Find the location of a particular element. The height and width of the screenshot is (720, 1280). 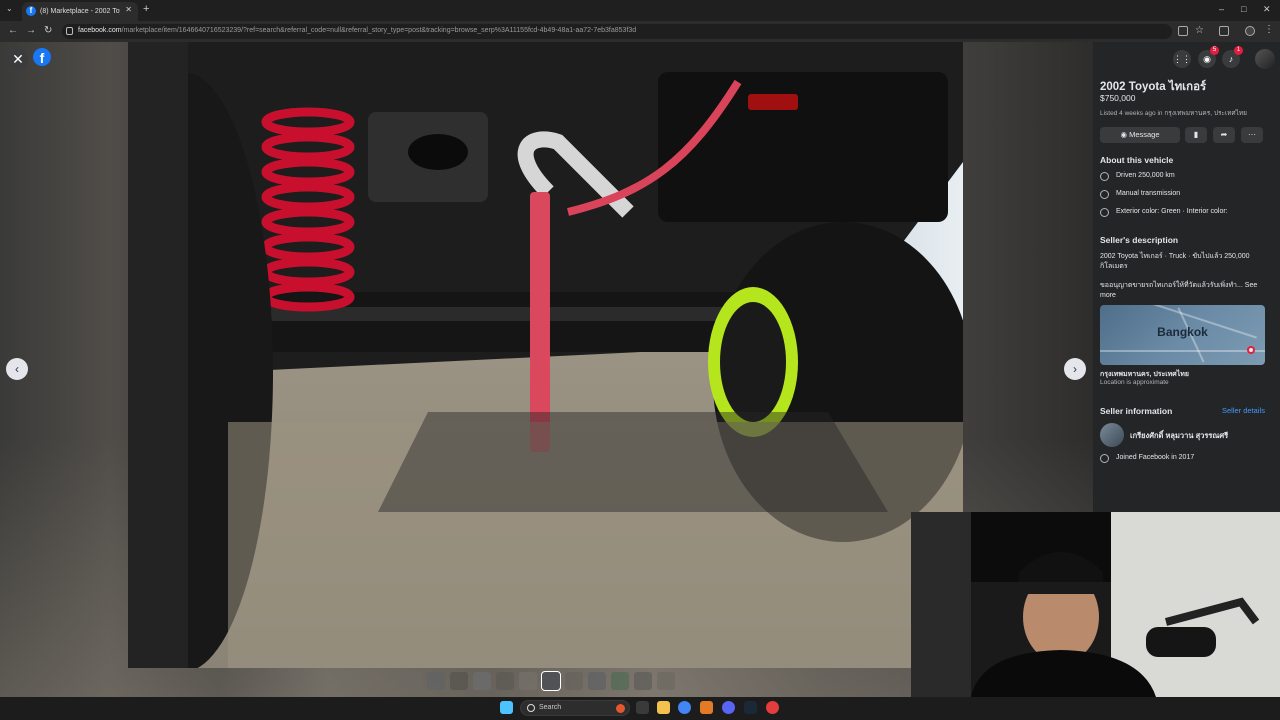

extensions-icon is located at coordinates (1224, 31).